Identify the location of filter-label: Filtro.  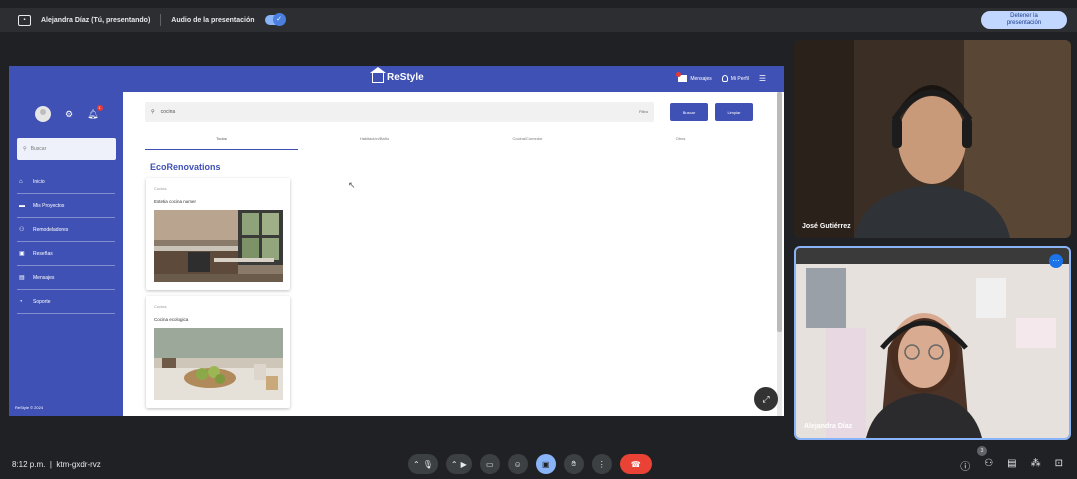
(643, 111).